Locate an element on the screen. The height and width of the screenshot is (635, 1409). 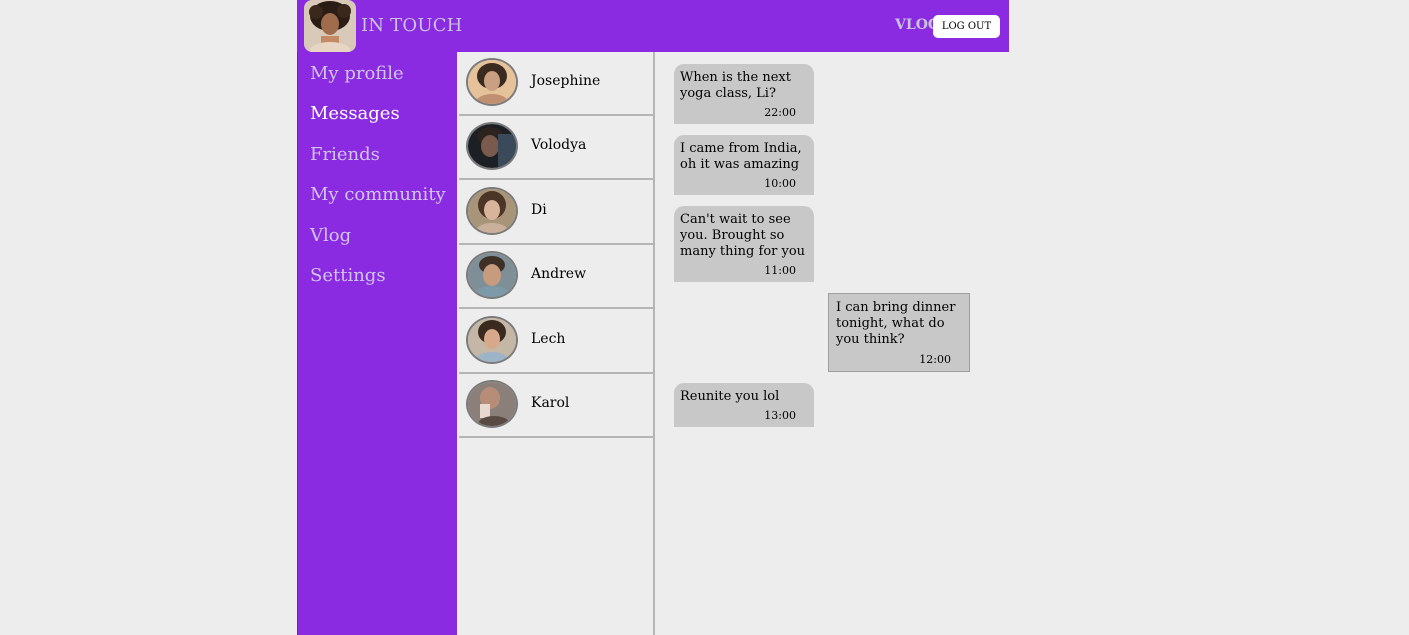
profile-avatar-logo is located at coordinates (330, 26).